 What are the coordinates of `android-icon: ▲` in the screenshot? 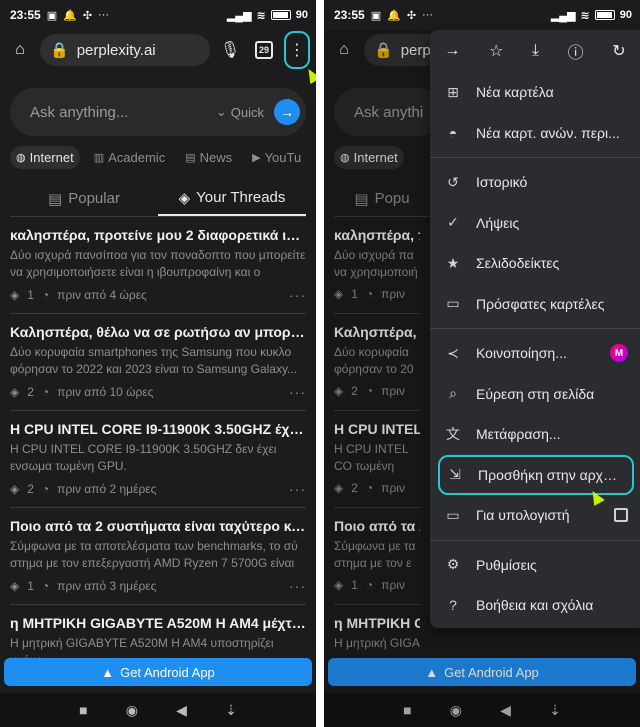 It's located at (108, 672).